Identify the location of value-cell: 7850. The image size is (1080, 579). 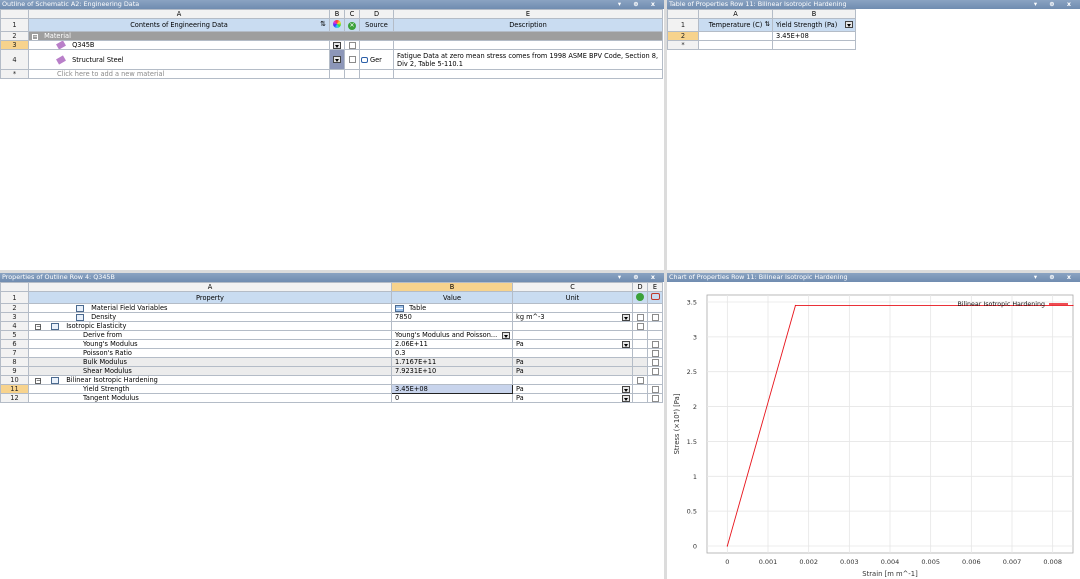
(452, 317).